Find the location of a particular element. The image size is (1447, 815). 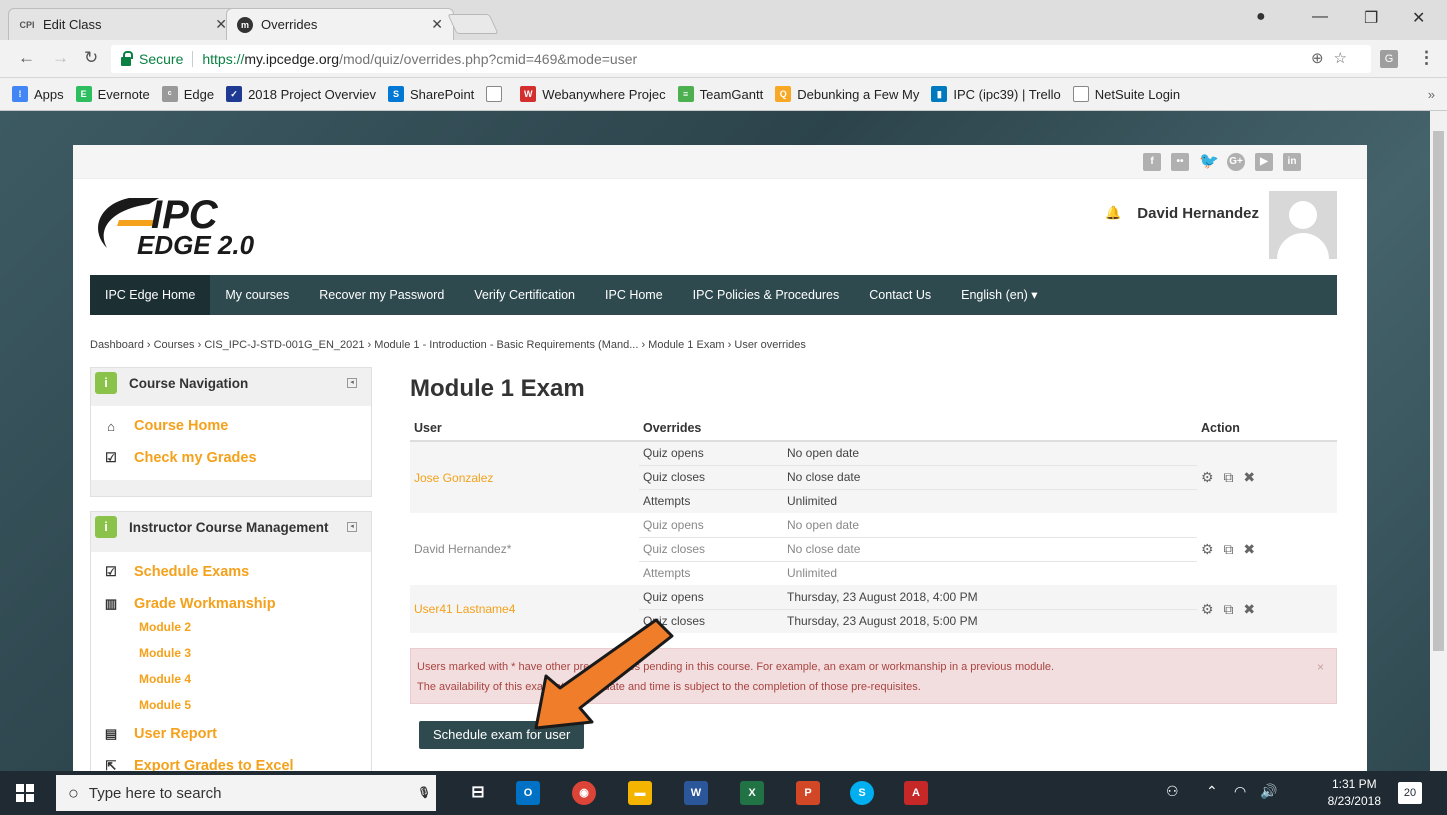

course-home-link: ⌂ Course Home is located at coordinates (237, 426).